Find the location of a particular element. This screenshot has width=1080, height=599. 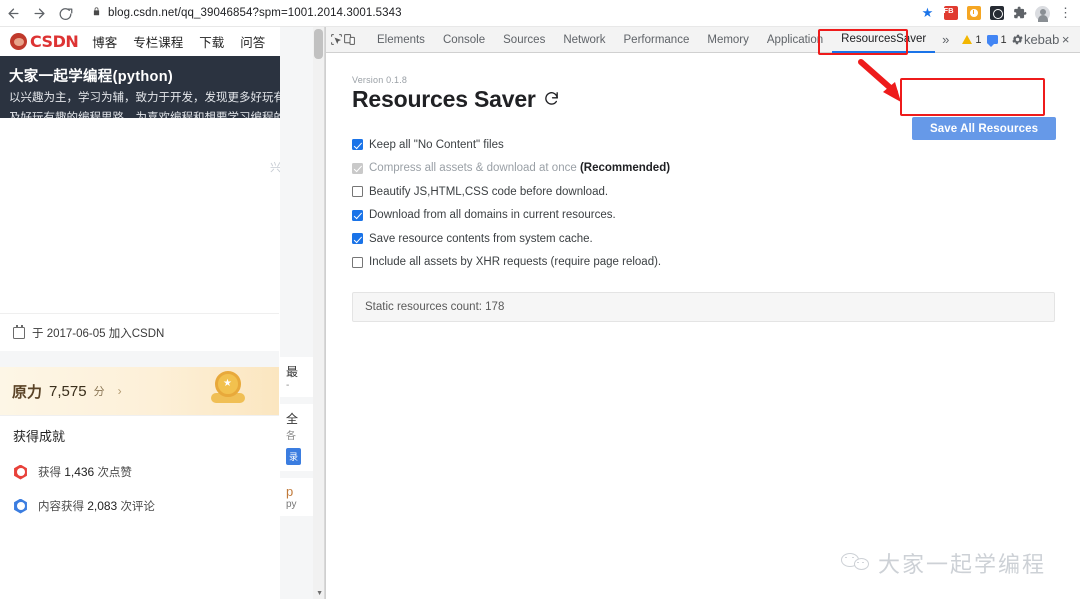

tab-sources: Sources is located at coordinates (524, 40).